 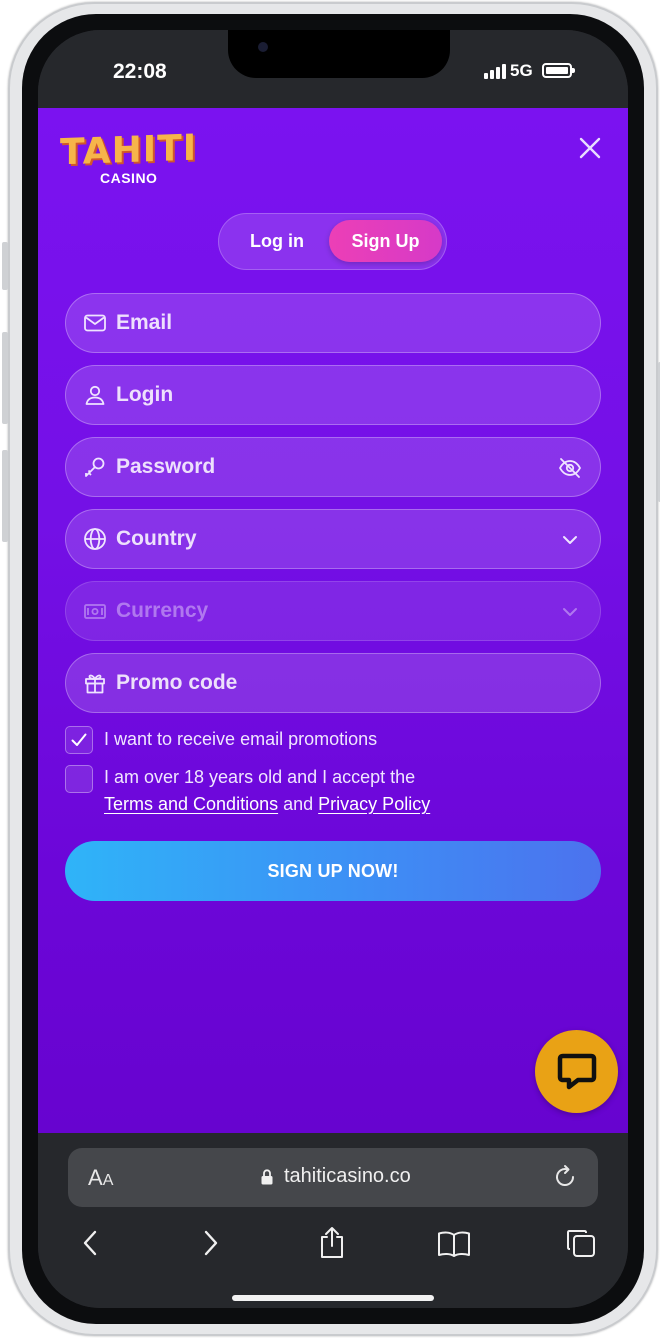 What do you see at coordinates (333, 467) in the screenshot?
I see `password-field: Password` at bounding box center [333, 467].